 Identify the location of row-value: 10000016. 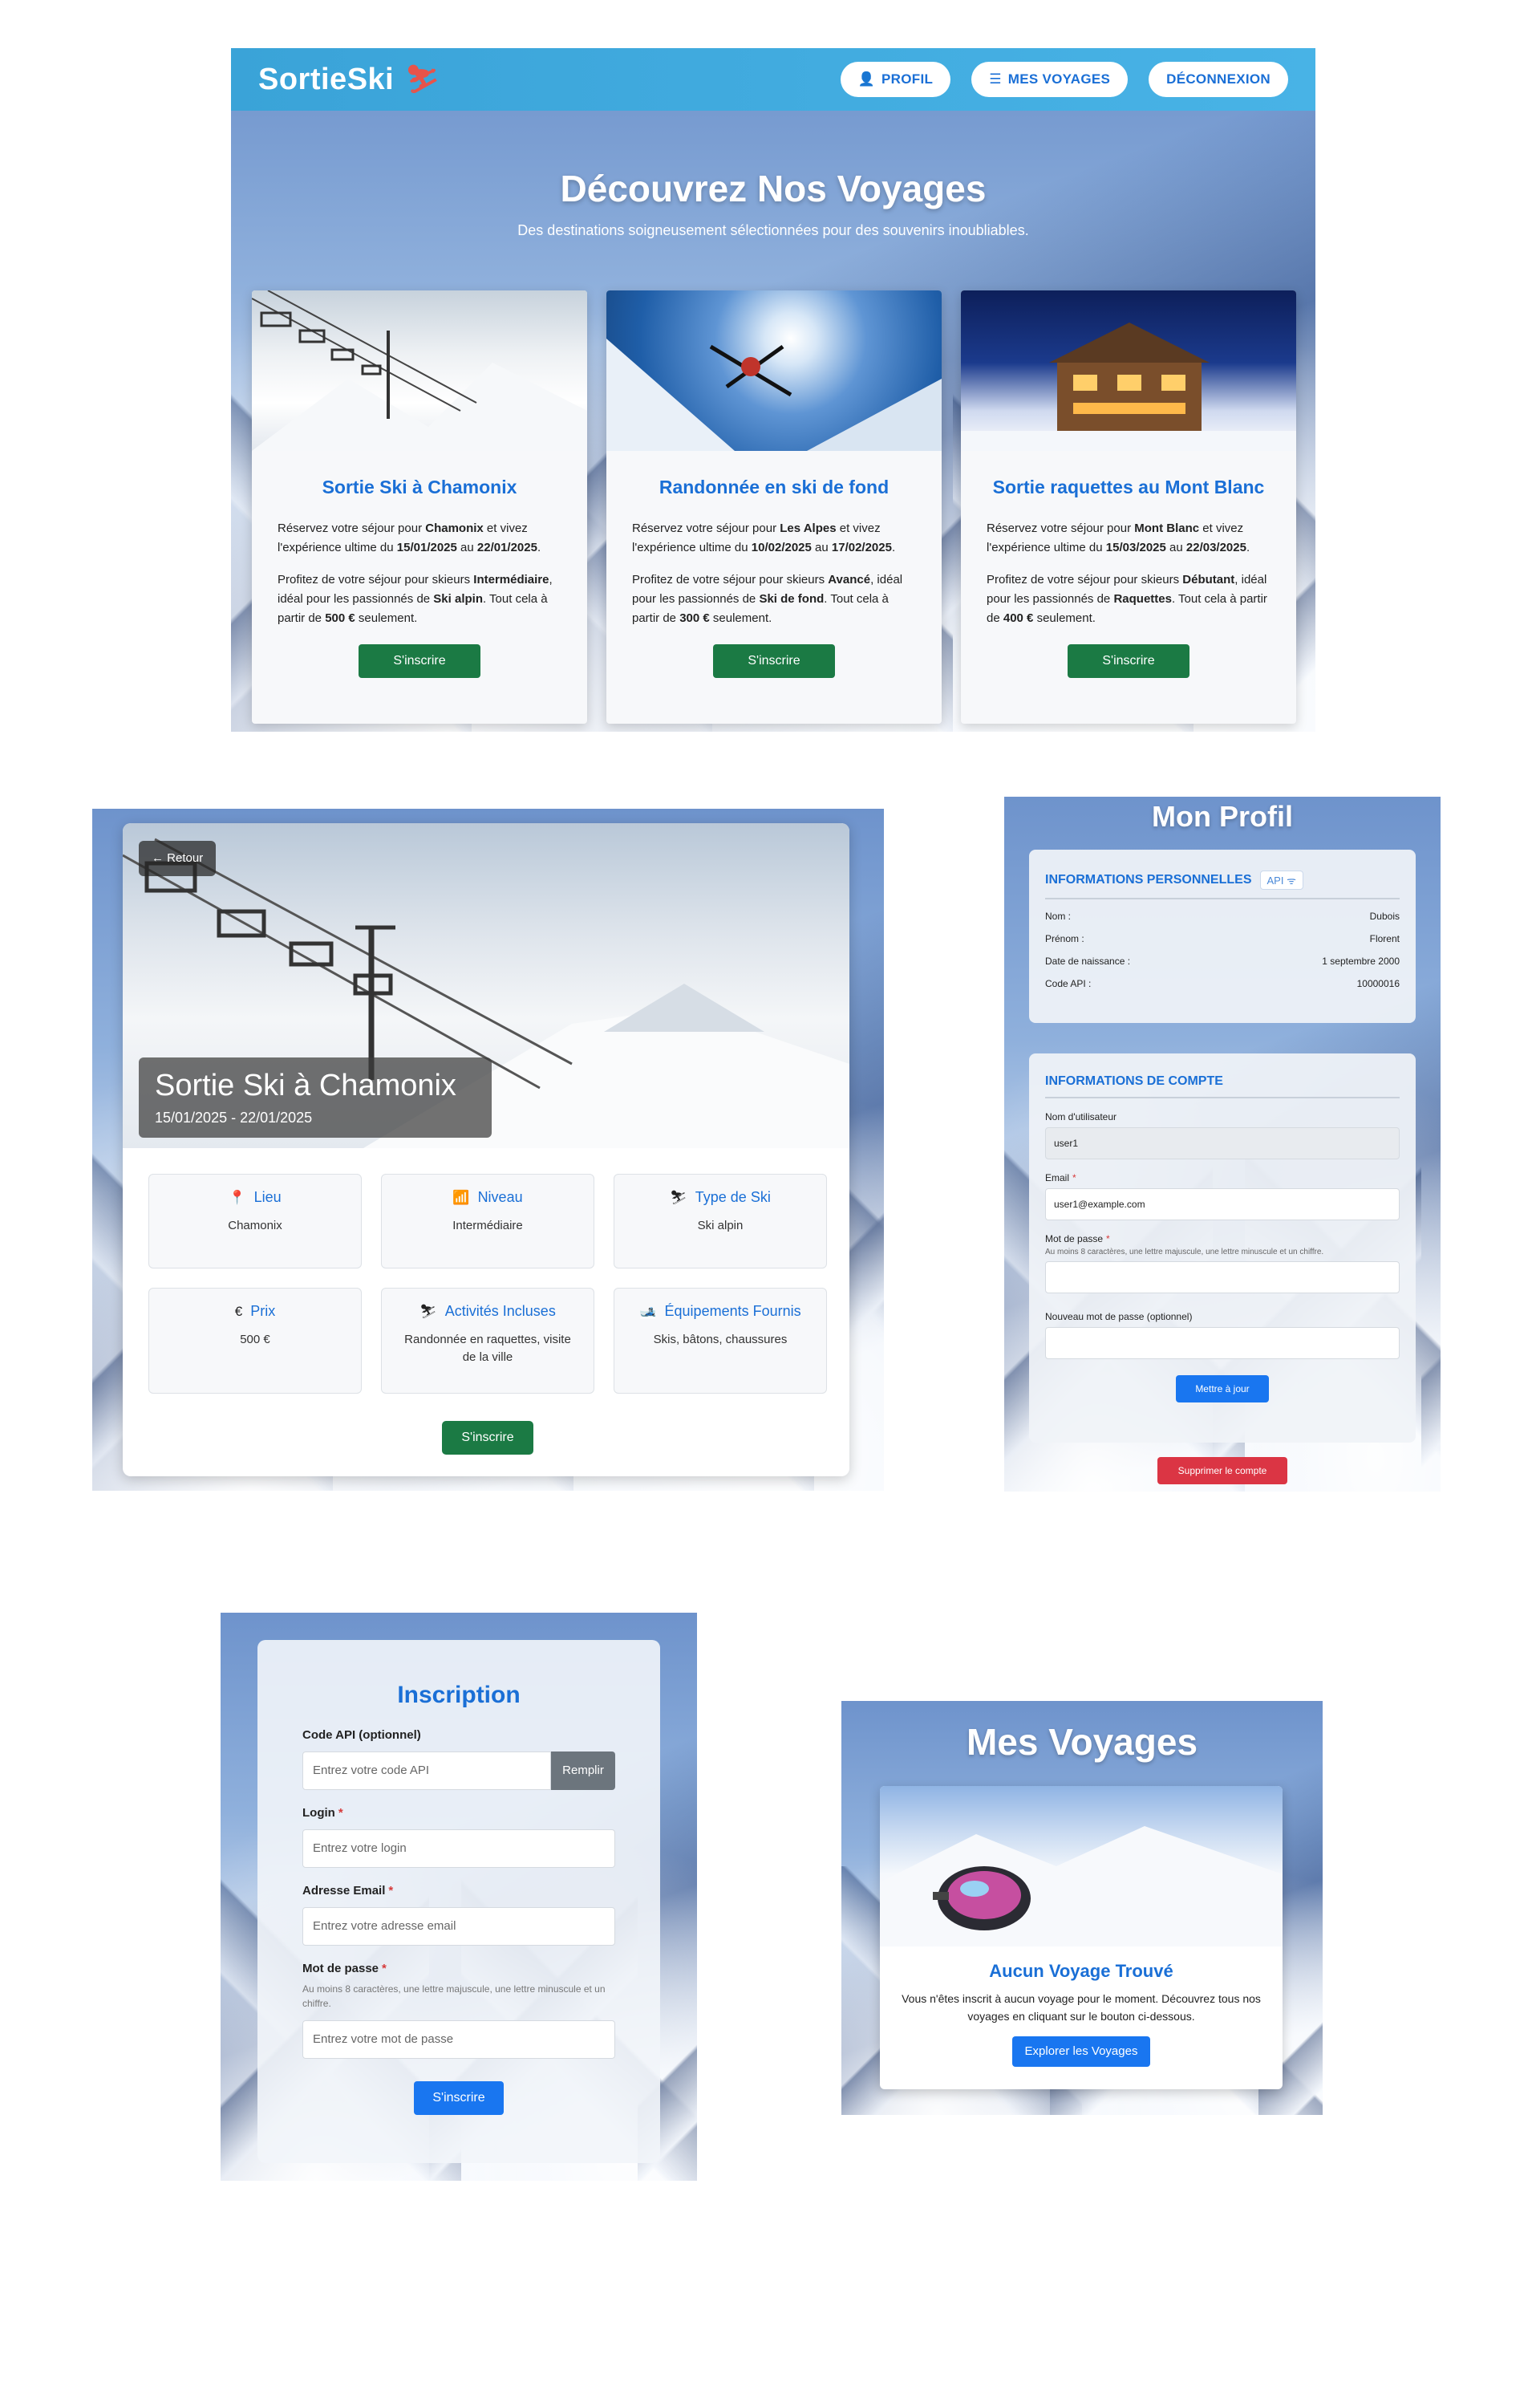
(1378, 983).